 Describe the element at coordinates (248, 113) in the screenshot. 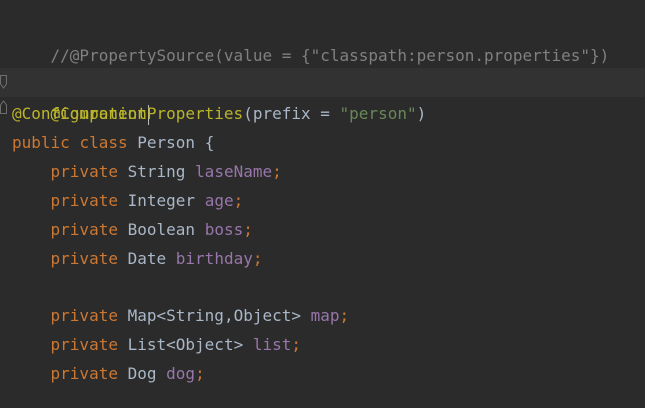

I see `open-paren: (` at that location.